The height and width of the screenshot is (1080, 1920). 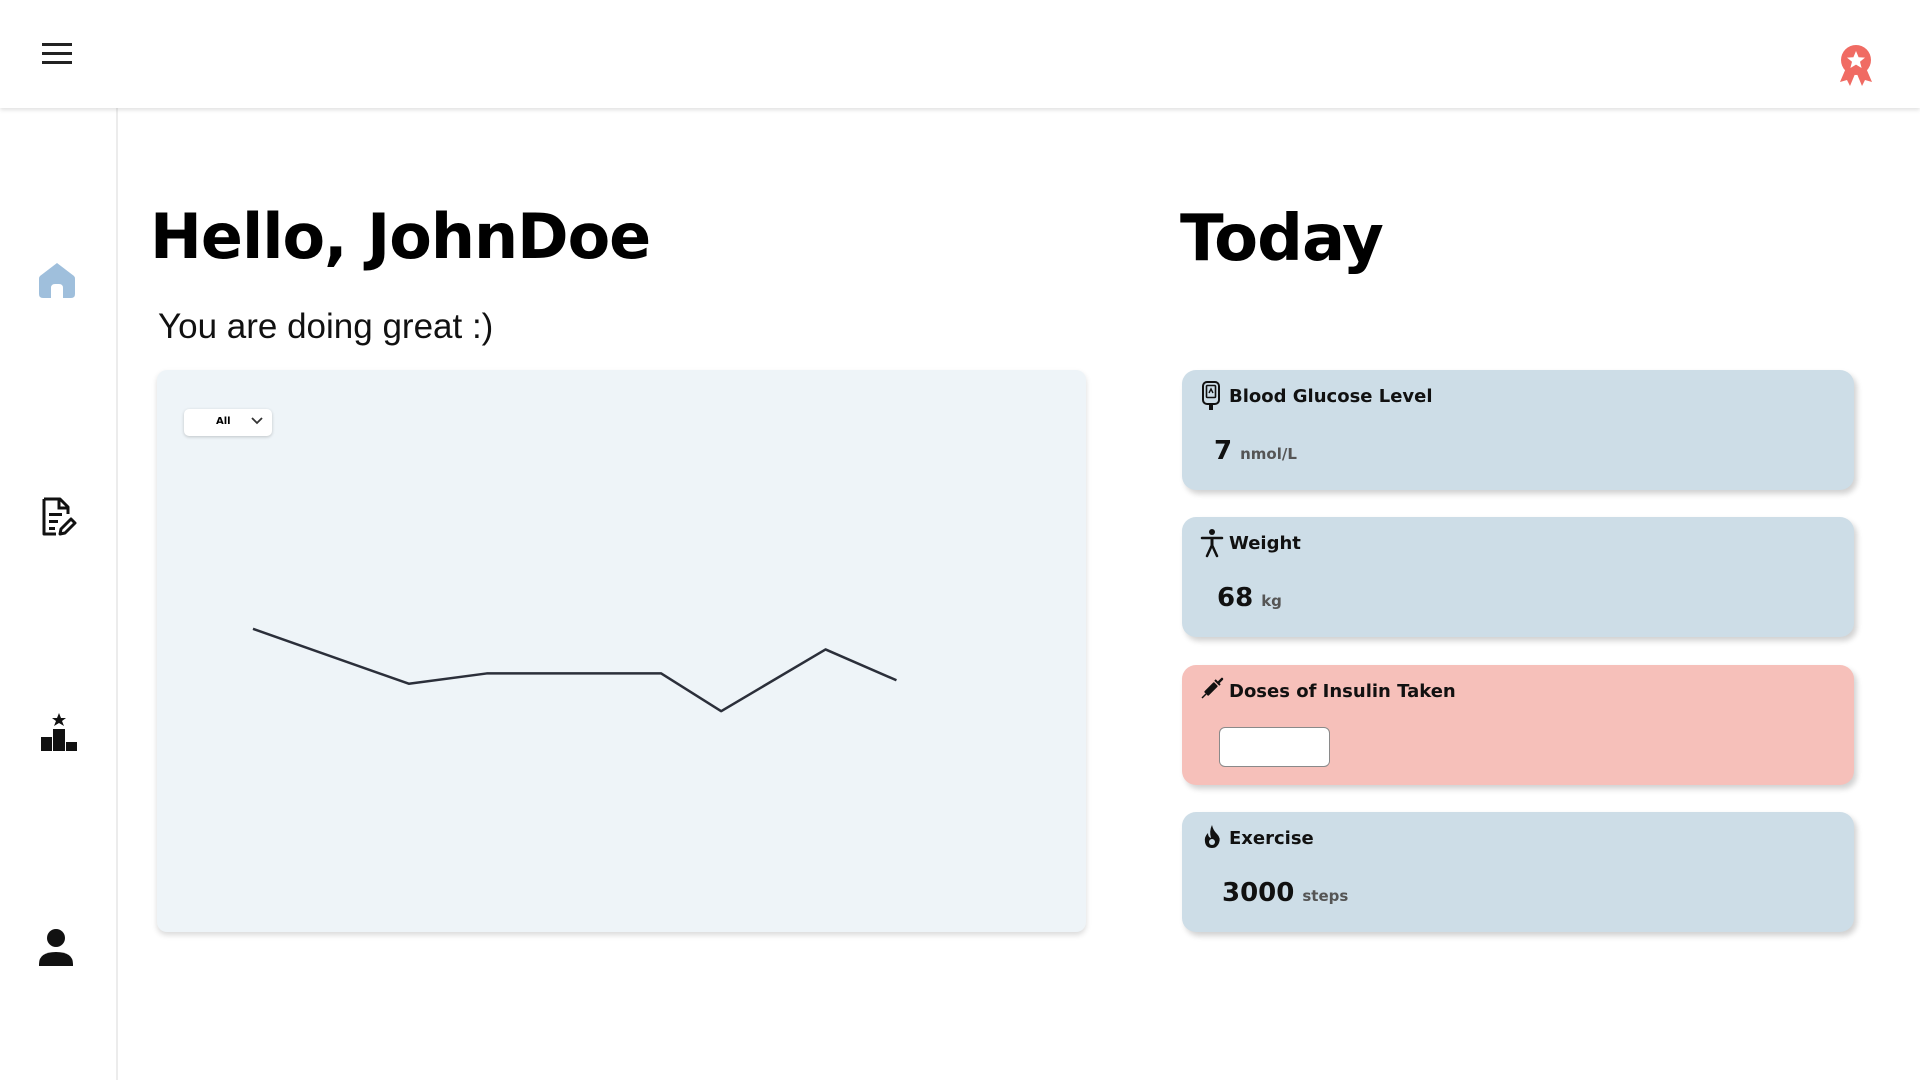 What do you see at coordinates (1342, 691) in the screenshot?
I see `insulin-title: Doses of Insulin Taken` at bounding box center [1342, 691].